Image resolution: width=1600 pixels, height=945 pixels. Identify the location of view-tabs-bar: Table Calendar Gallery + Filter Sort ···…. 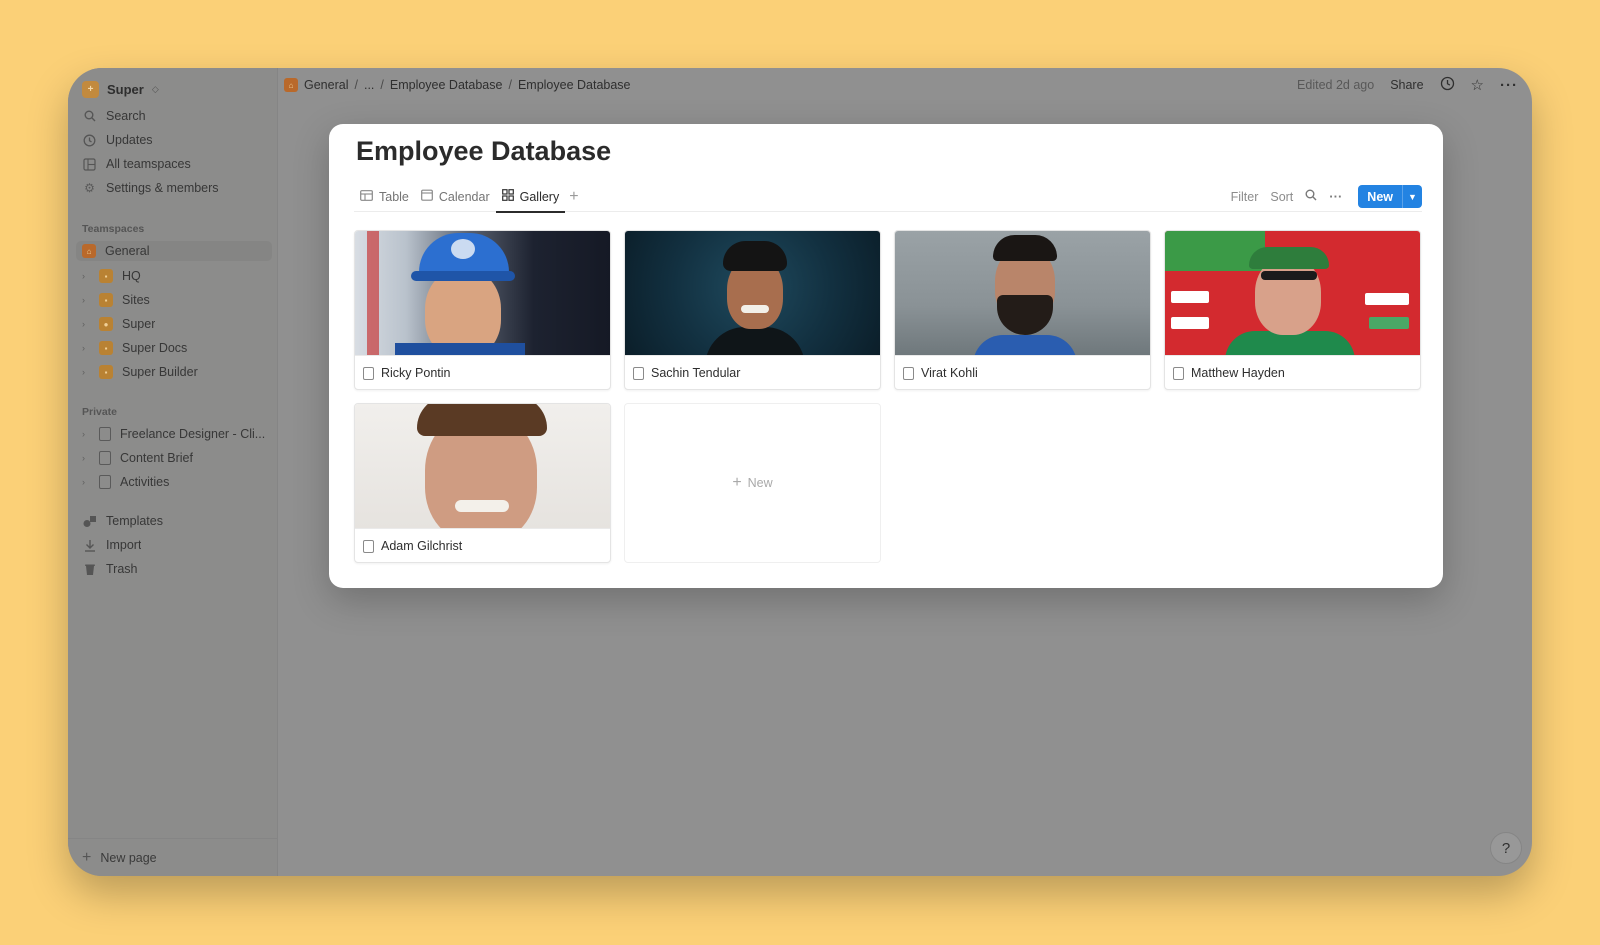
(888, 197).